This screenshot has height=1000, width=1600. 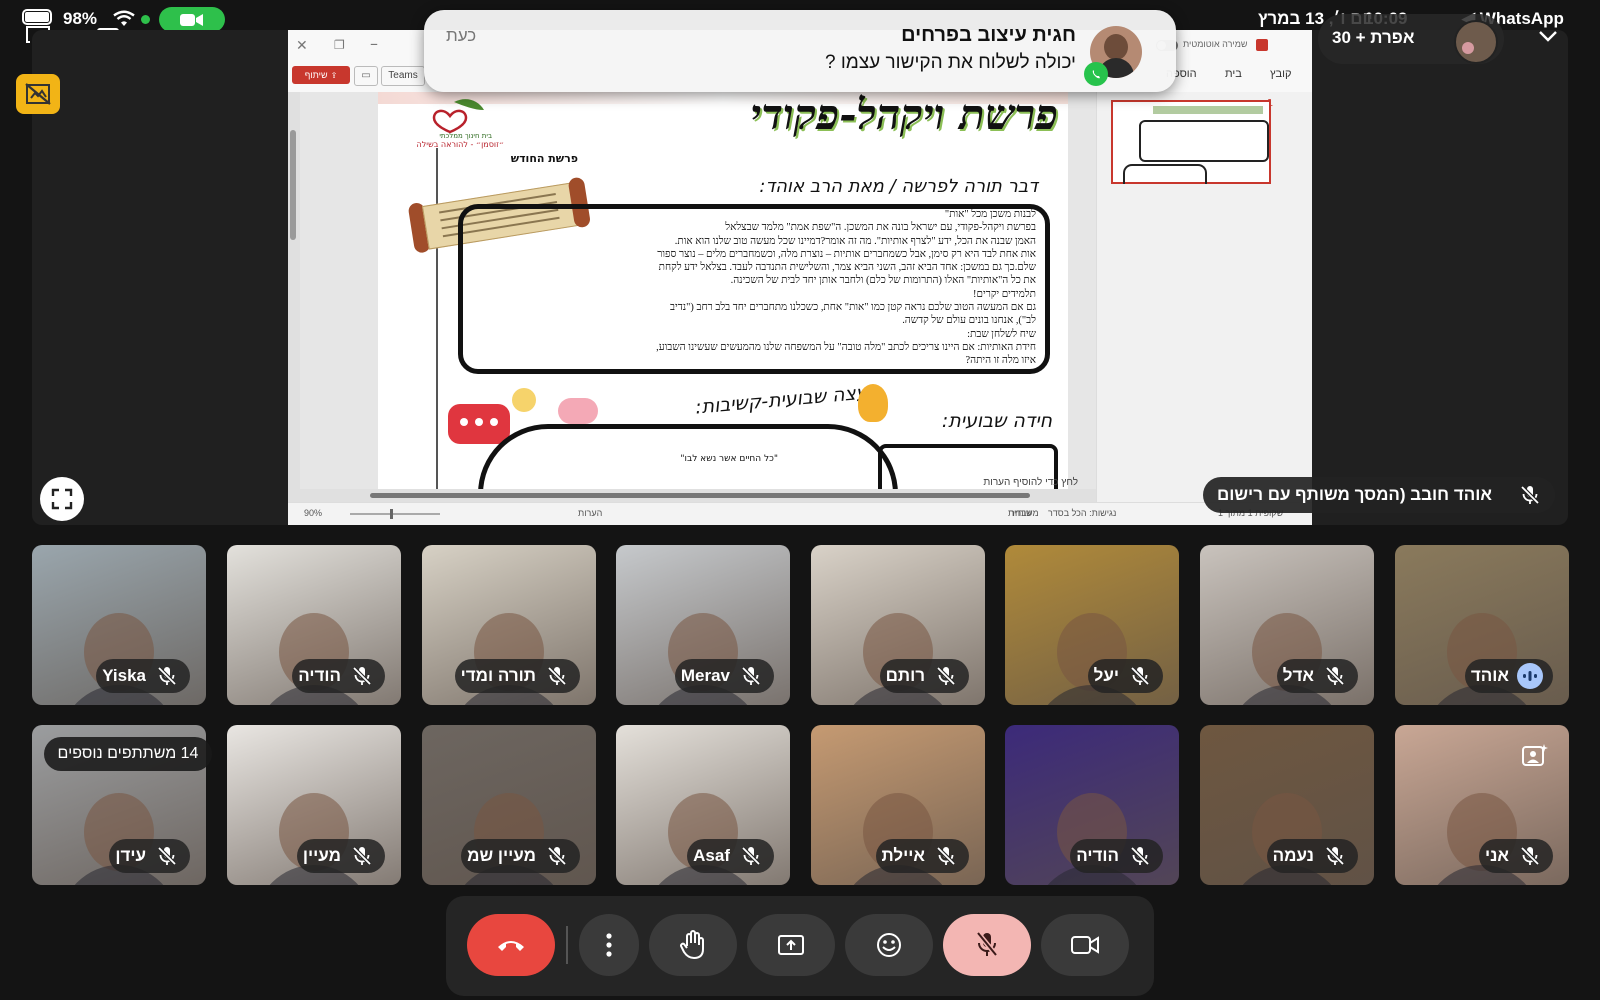 What do you see at coordinates (1287, 805) in the screenshot?
I see `participant-tile: נעמה` at bounding box center [1287, 805].